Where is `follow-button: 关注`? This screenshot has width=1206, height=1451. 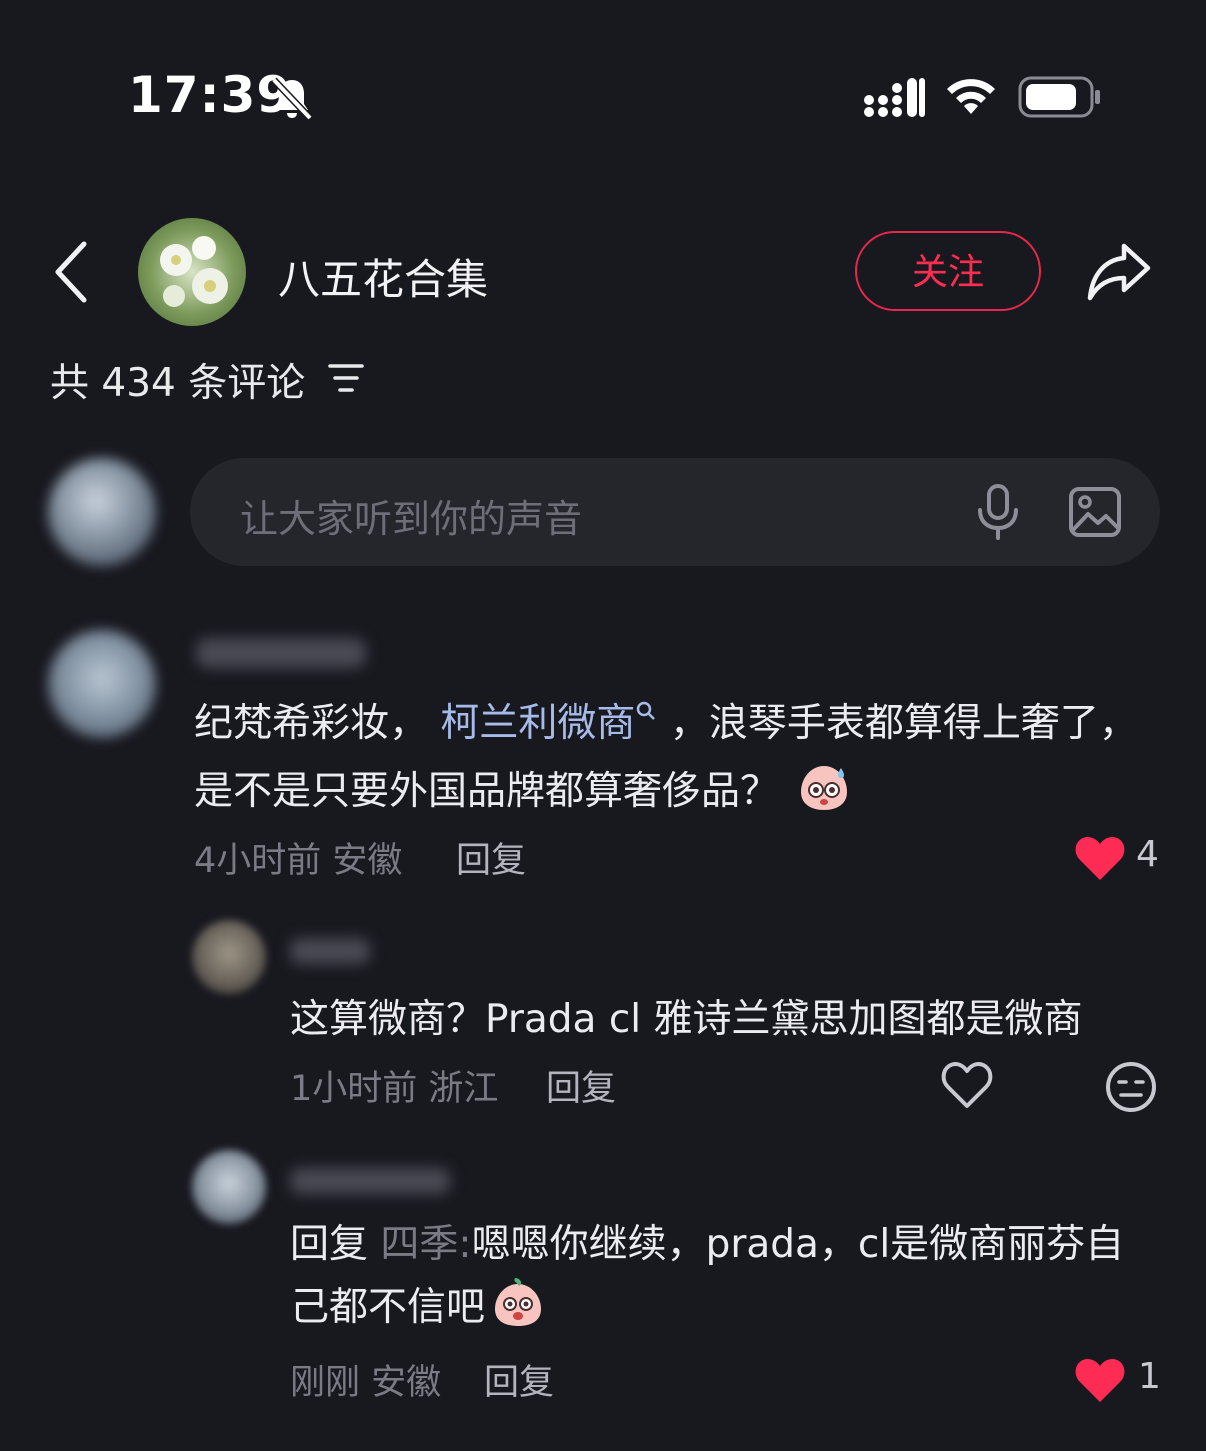 follow-button: 关注 is located at coordinates (948, 271).